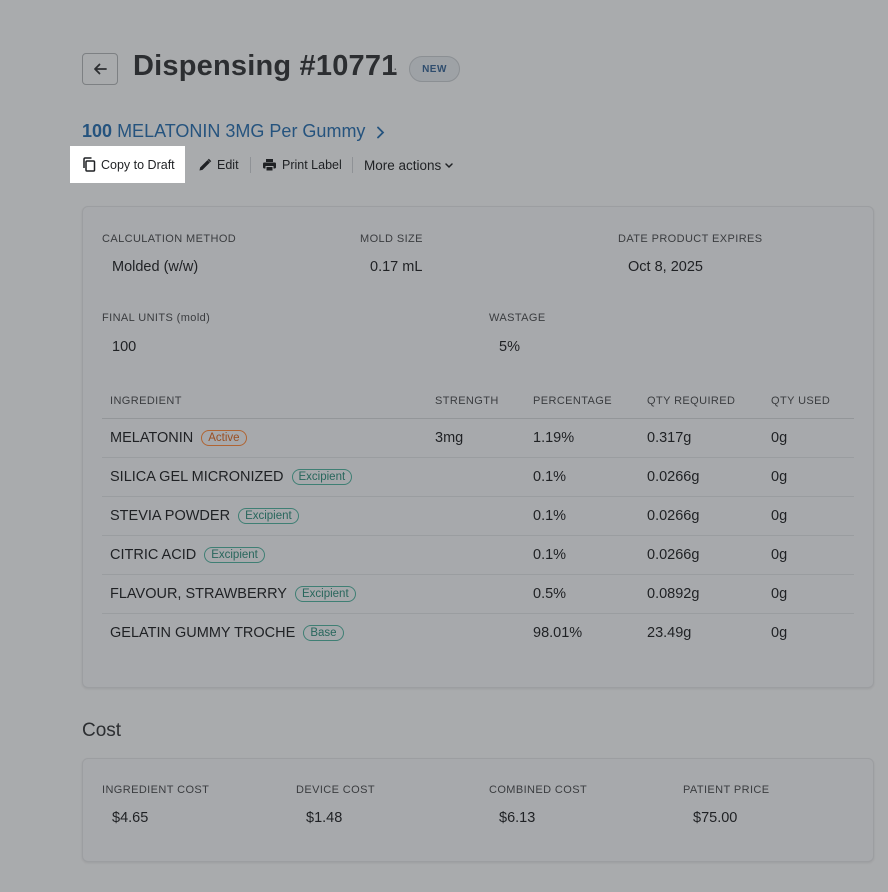 The width and height of the screenshot is (888, 892). Describe the element at coordinates (197, 477) in the screenshot. I see `ingredient-name: SILICA GEL MICRONIZED` at that location.